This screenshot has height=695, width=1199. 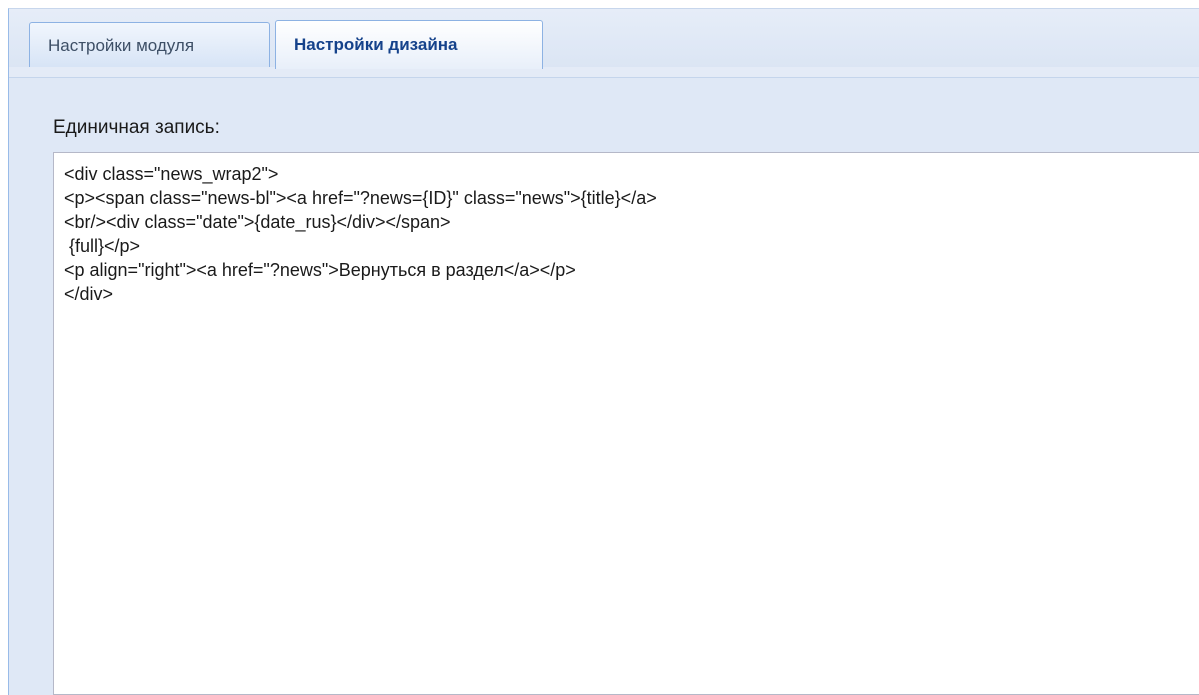 I want to click on tab-module-settings: Настройки модуля, so click(x=149, y=44).